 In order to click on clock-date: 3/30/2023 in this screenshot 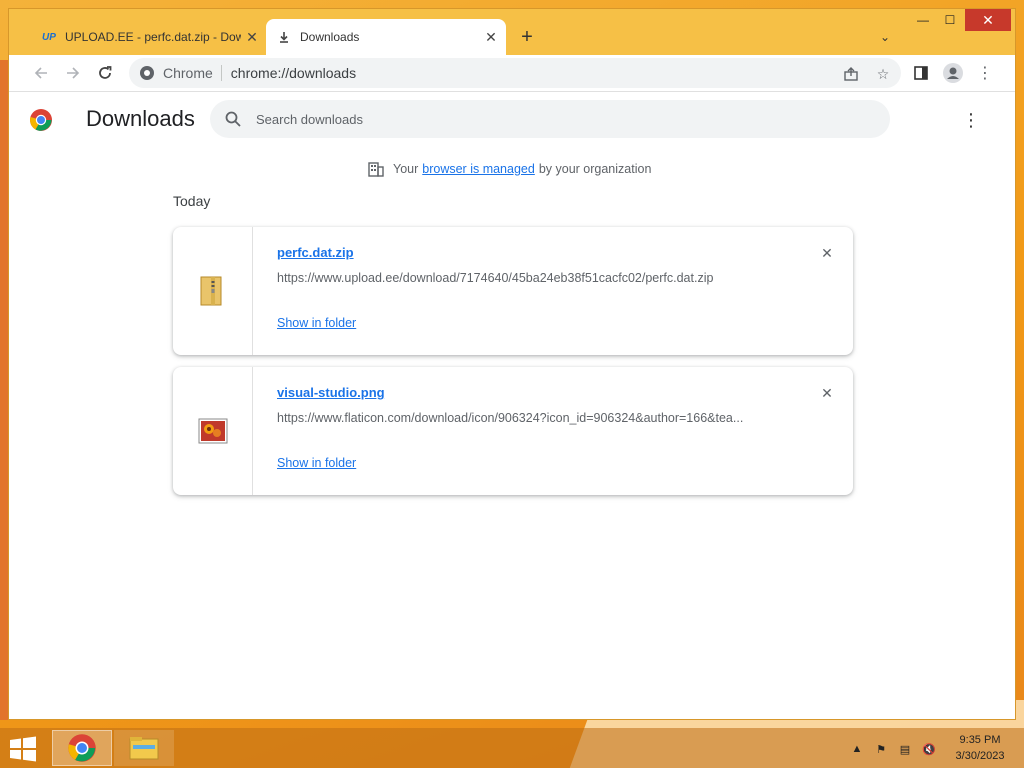, I will do `click(980, 756)`.